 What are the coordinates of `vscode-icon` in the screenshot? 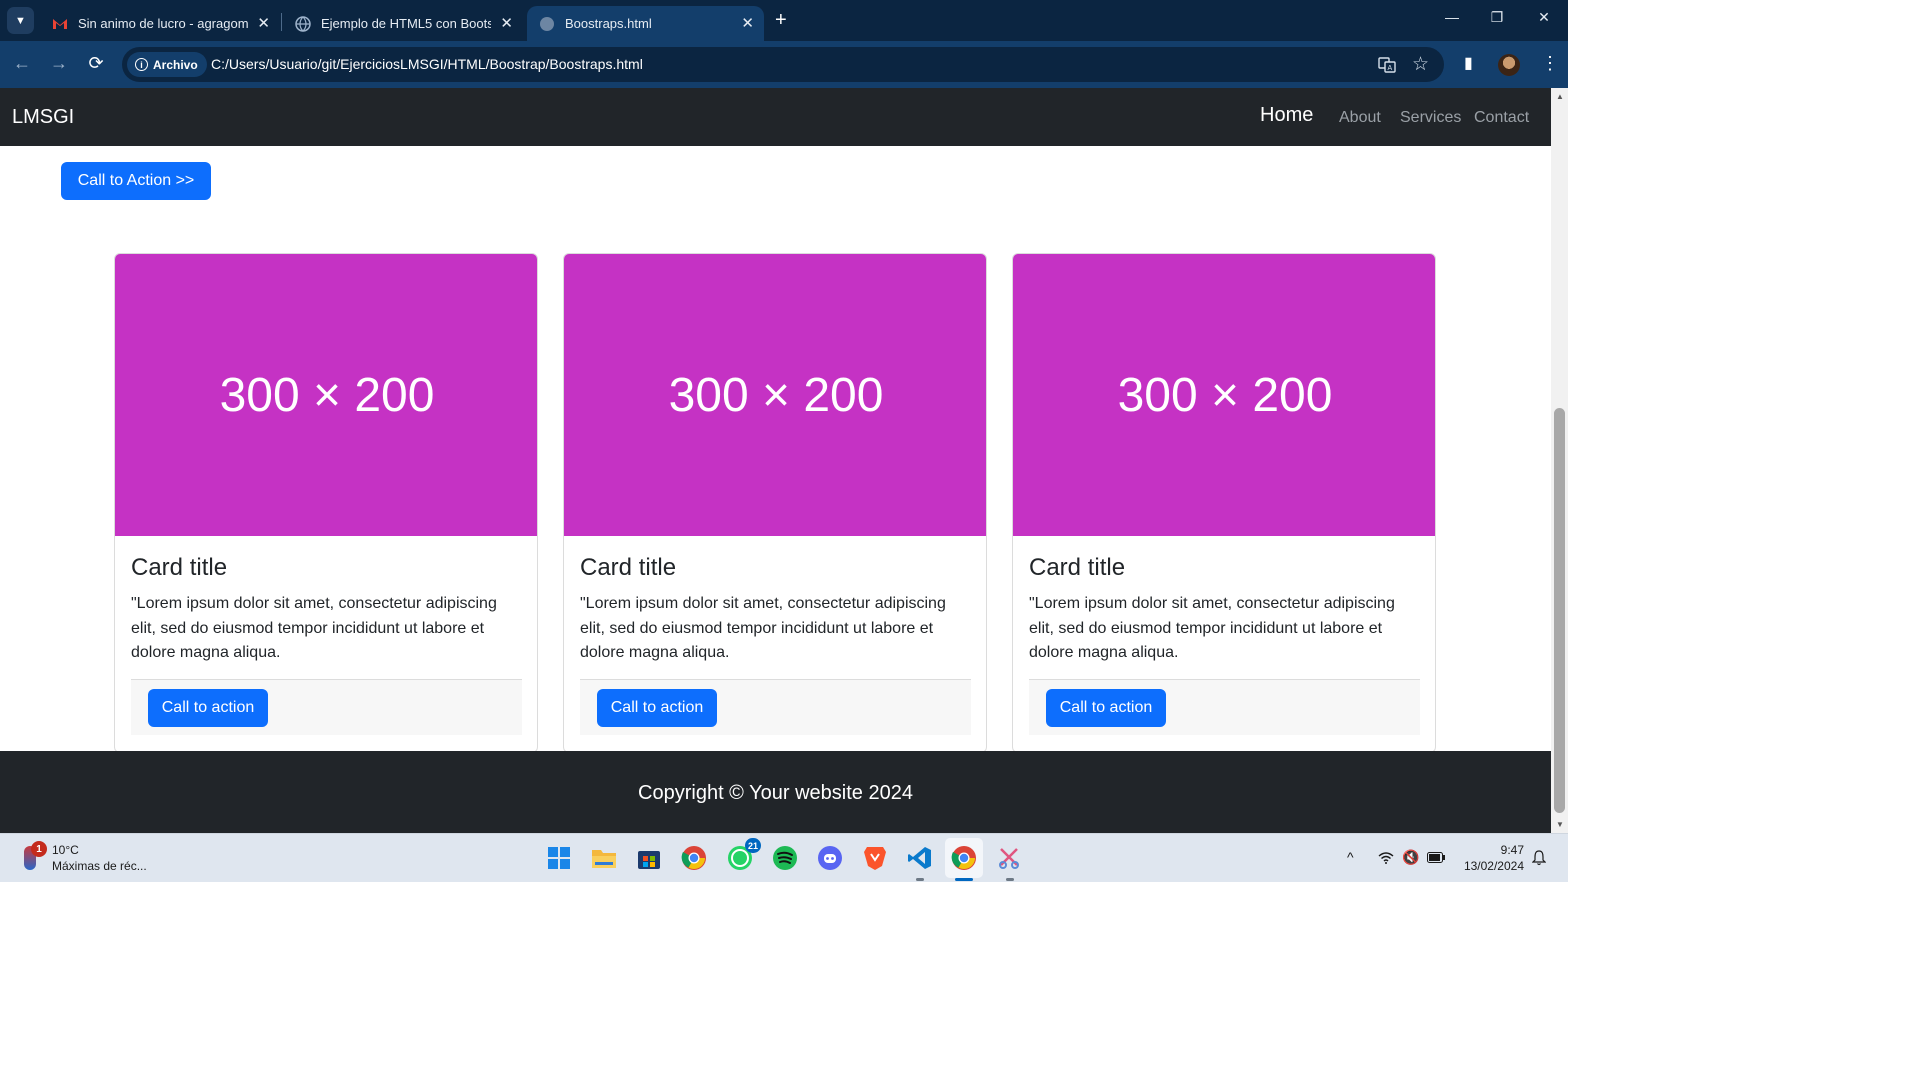 It's located at (920, 858).